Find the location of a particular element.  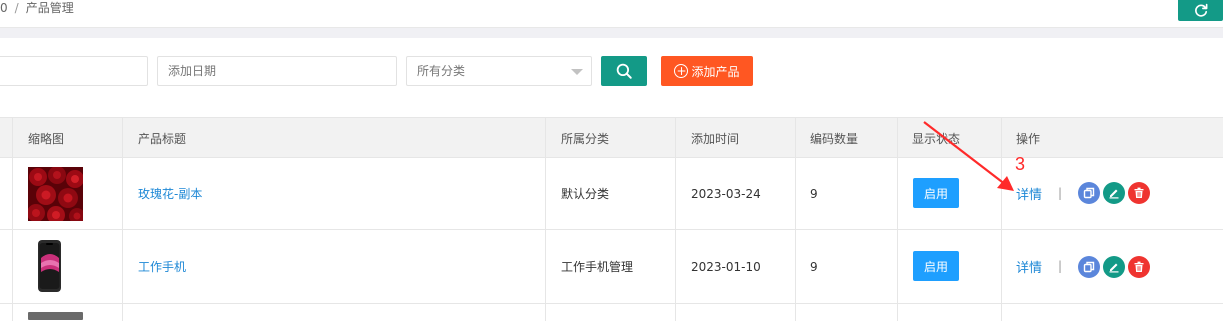

refresh-button is located at coordinates (1200, 10).